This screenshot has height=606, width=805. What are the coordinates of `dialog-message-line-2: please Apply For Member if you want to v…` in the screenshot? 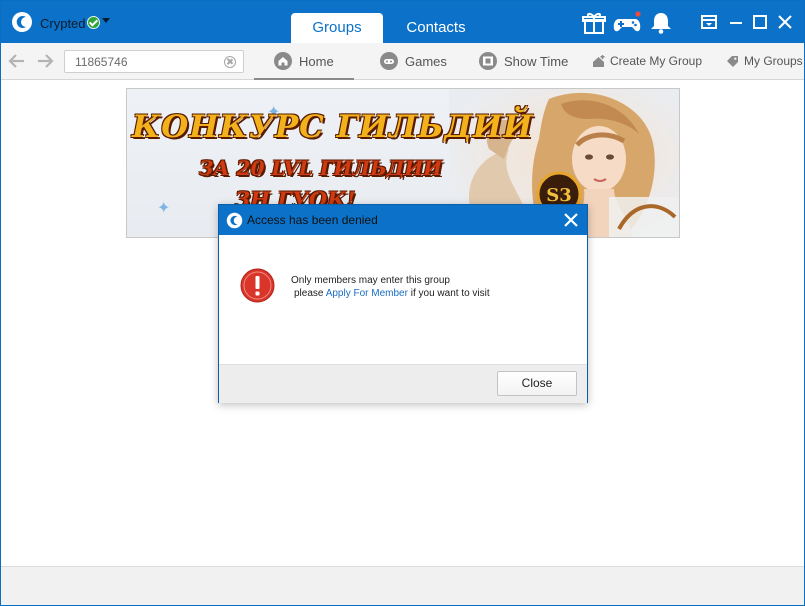 It's located at (392, 293).